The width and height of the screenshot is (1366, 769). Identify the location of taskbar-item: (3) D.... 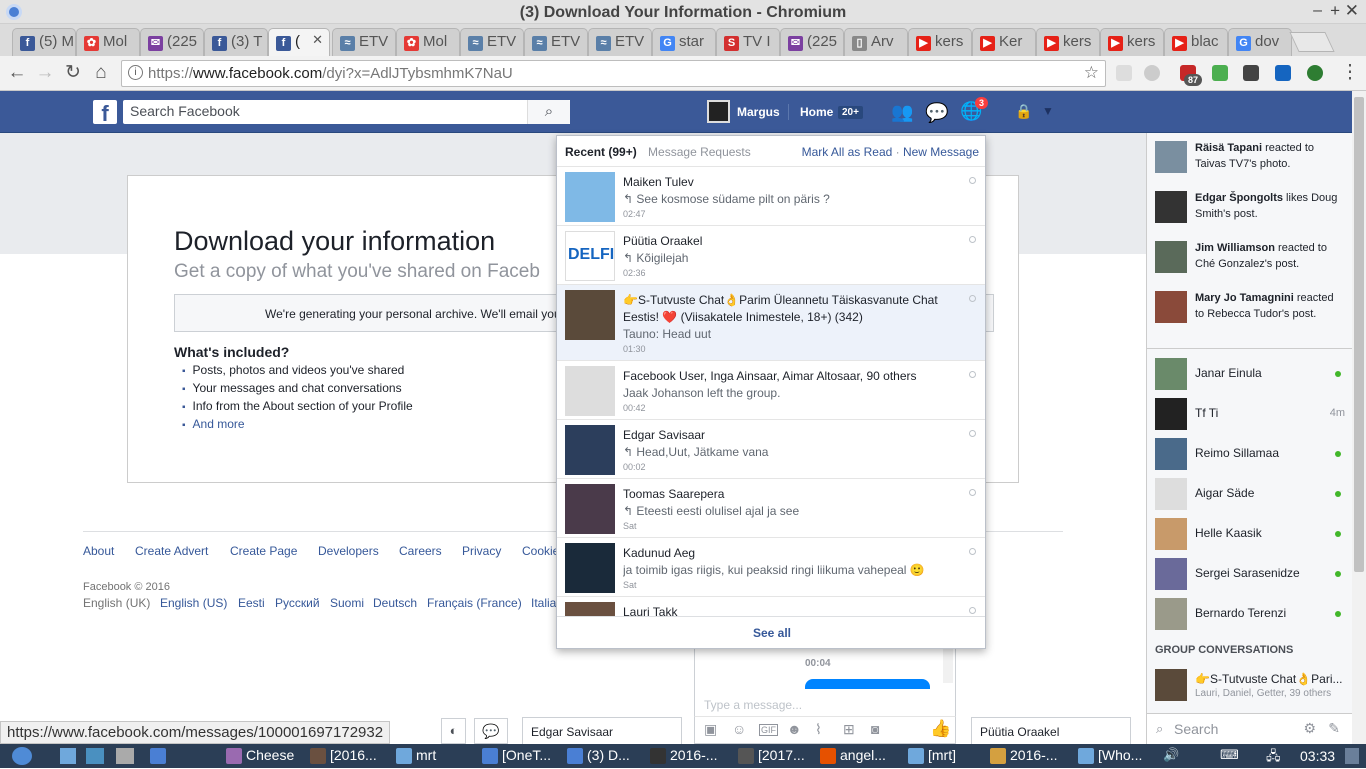
(605, 756).